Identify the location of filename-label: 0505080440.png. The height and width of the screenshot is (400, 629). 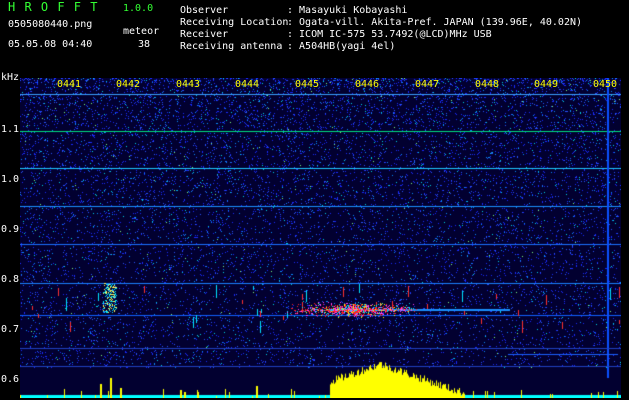
(50, 24).